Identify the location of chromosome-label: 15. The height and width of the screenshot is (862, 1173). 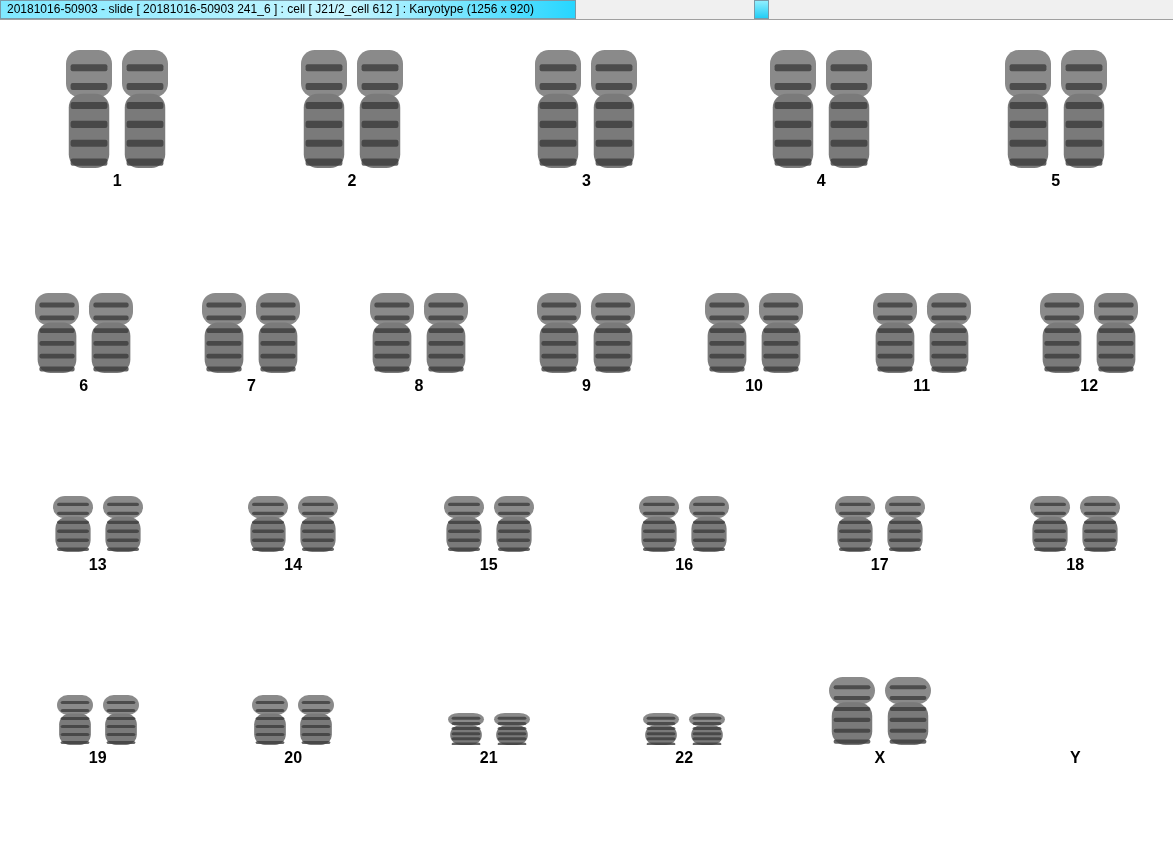
(488, 565).